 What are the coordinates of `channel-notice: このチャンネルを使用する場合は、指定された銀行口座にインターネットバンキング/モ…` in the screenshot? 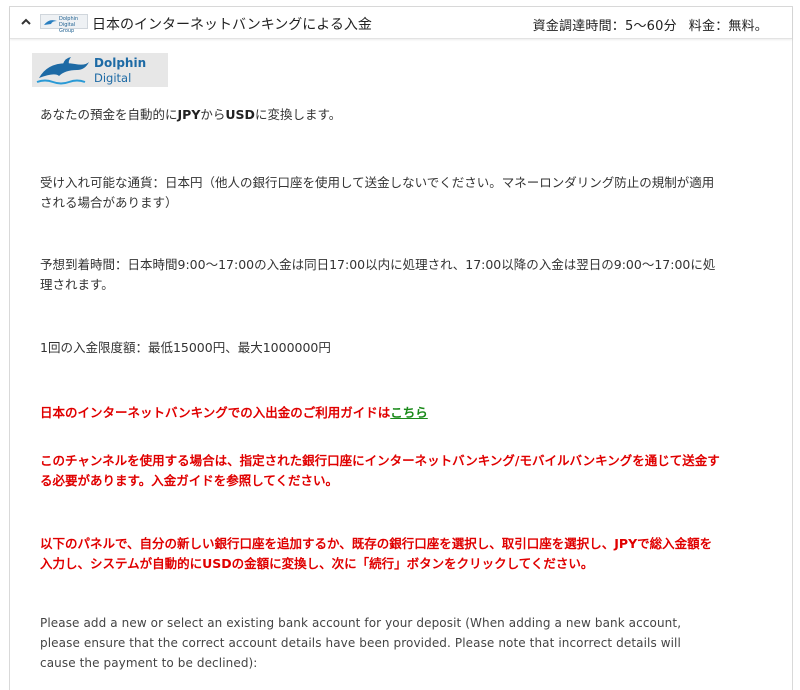 It's located at (380, 470).